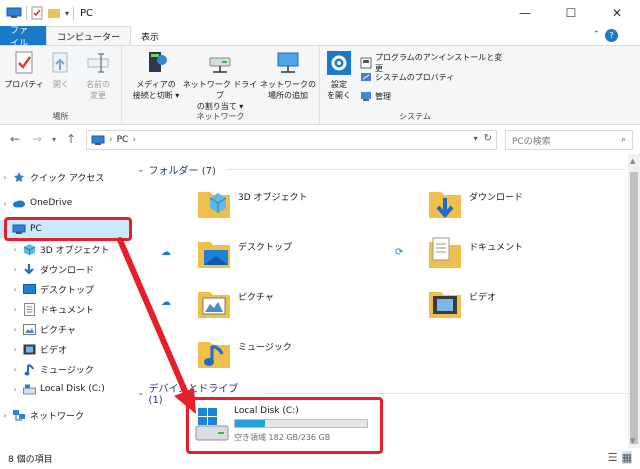  I want to click on group-label-location: 場所, so click(60, 116).